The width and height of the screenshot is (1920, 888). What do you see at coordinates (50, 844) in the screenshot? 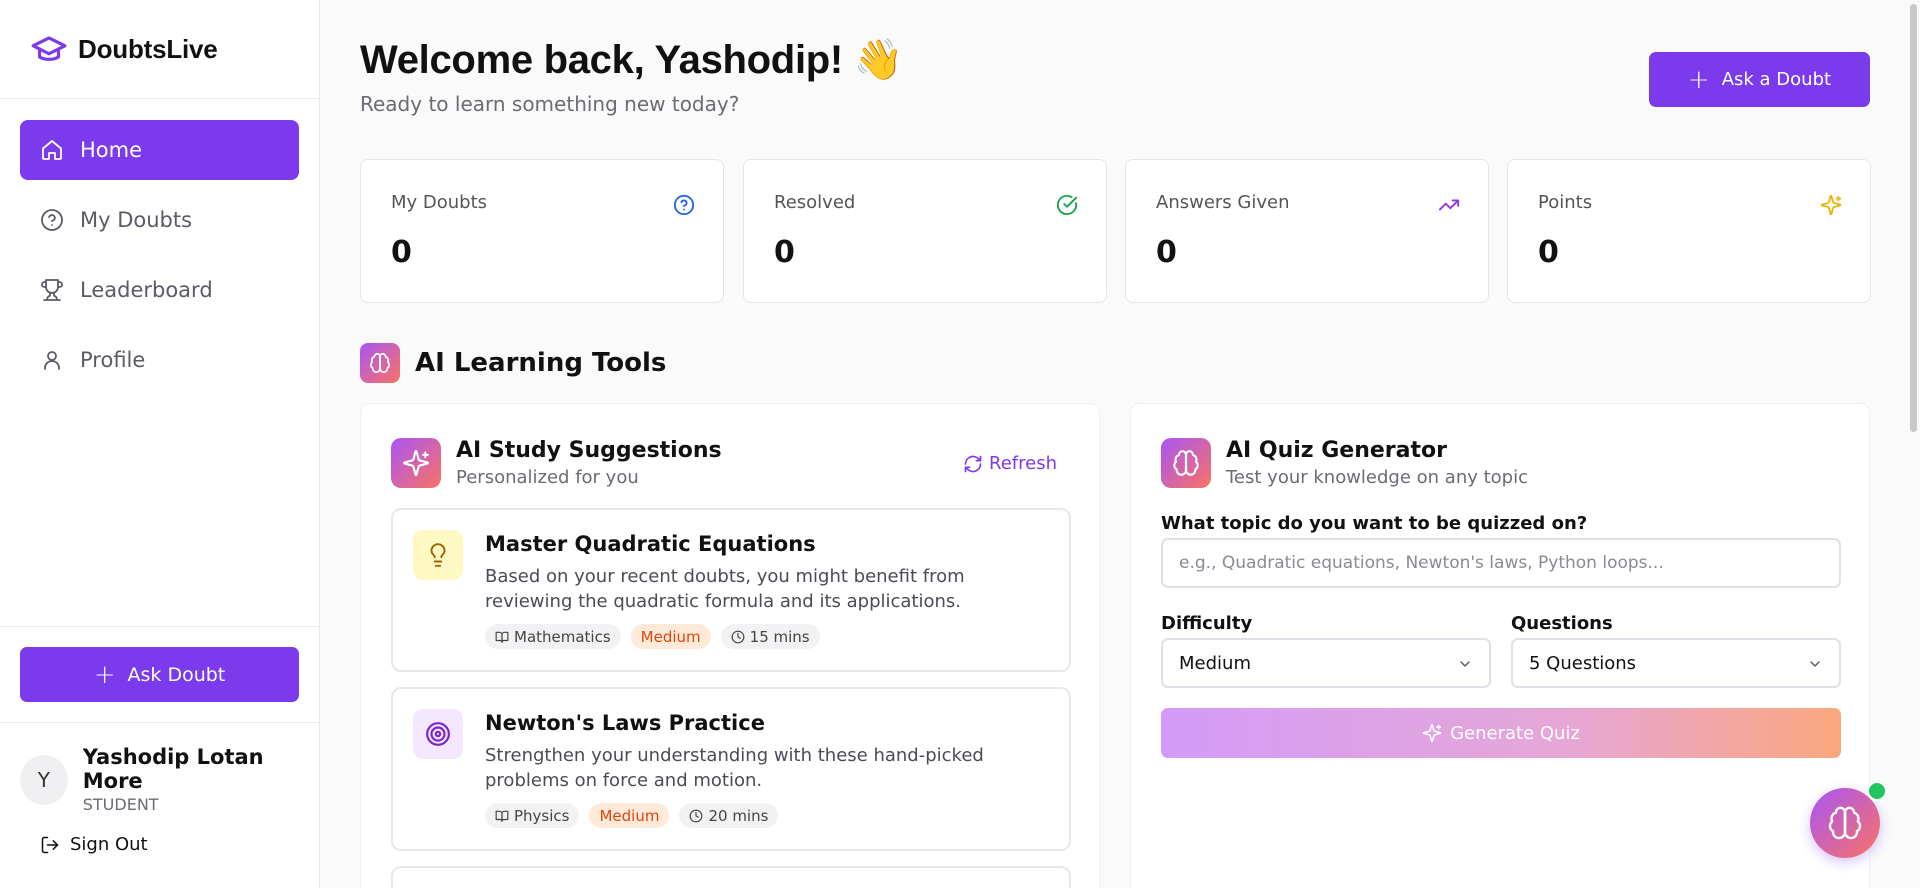
I see `log-out-icon` at bounding box center [50, 844].